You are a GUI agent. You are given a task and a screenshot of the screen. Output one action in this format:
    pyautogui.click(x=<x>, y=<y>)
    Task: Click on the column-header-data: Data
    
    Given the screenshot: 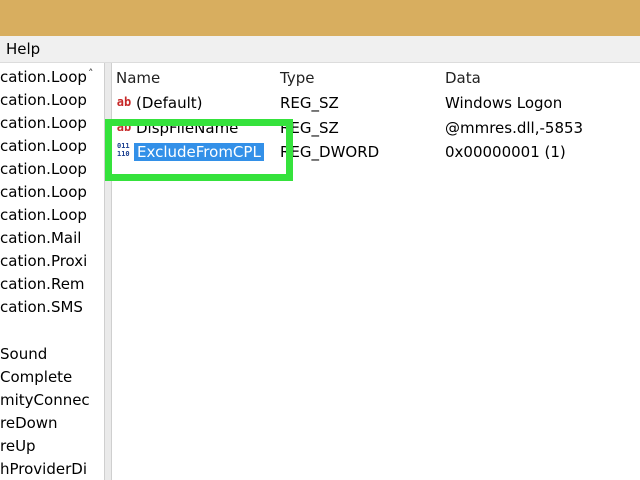 What is the action you would take?
    pyautogui.click(x=463, y=78)
    